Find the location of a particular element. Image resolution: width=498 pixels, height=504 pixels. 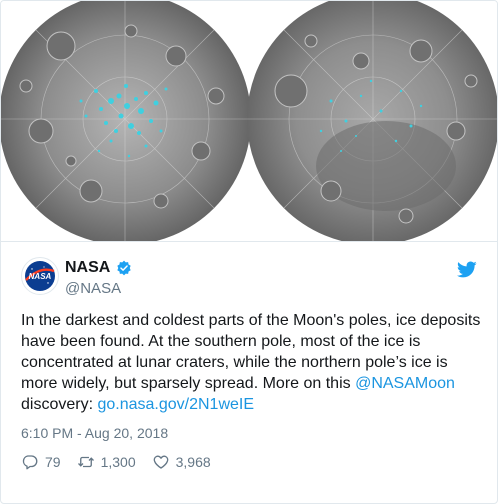

retweet-count: 1,300 is located at coordinates (118, 462).